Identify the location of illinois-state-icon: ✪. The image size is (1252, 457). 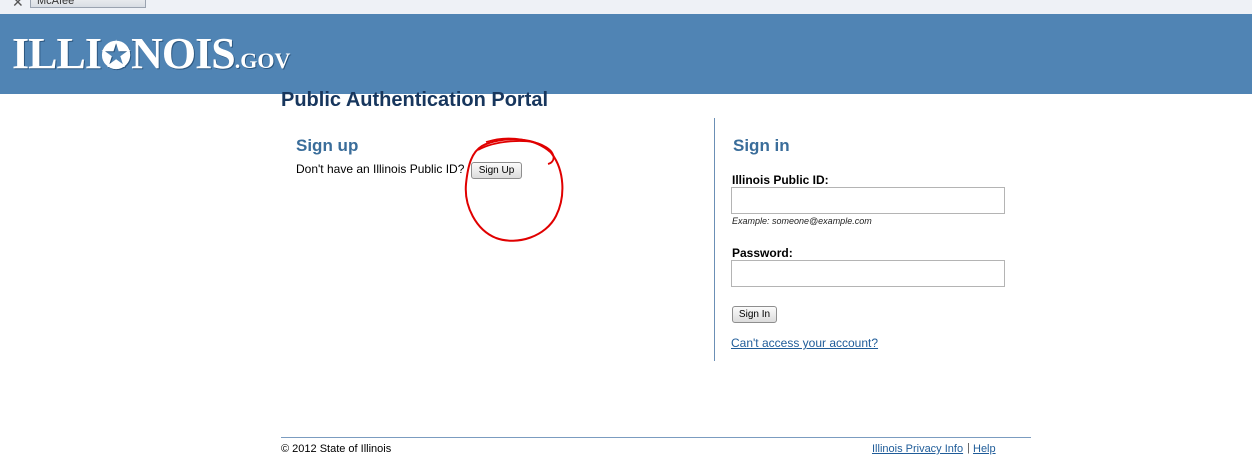
(116, 56).